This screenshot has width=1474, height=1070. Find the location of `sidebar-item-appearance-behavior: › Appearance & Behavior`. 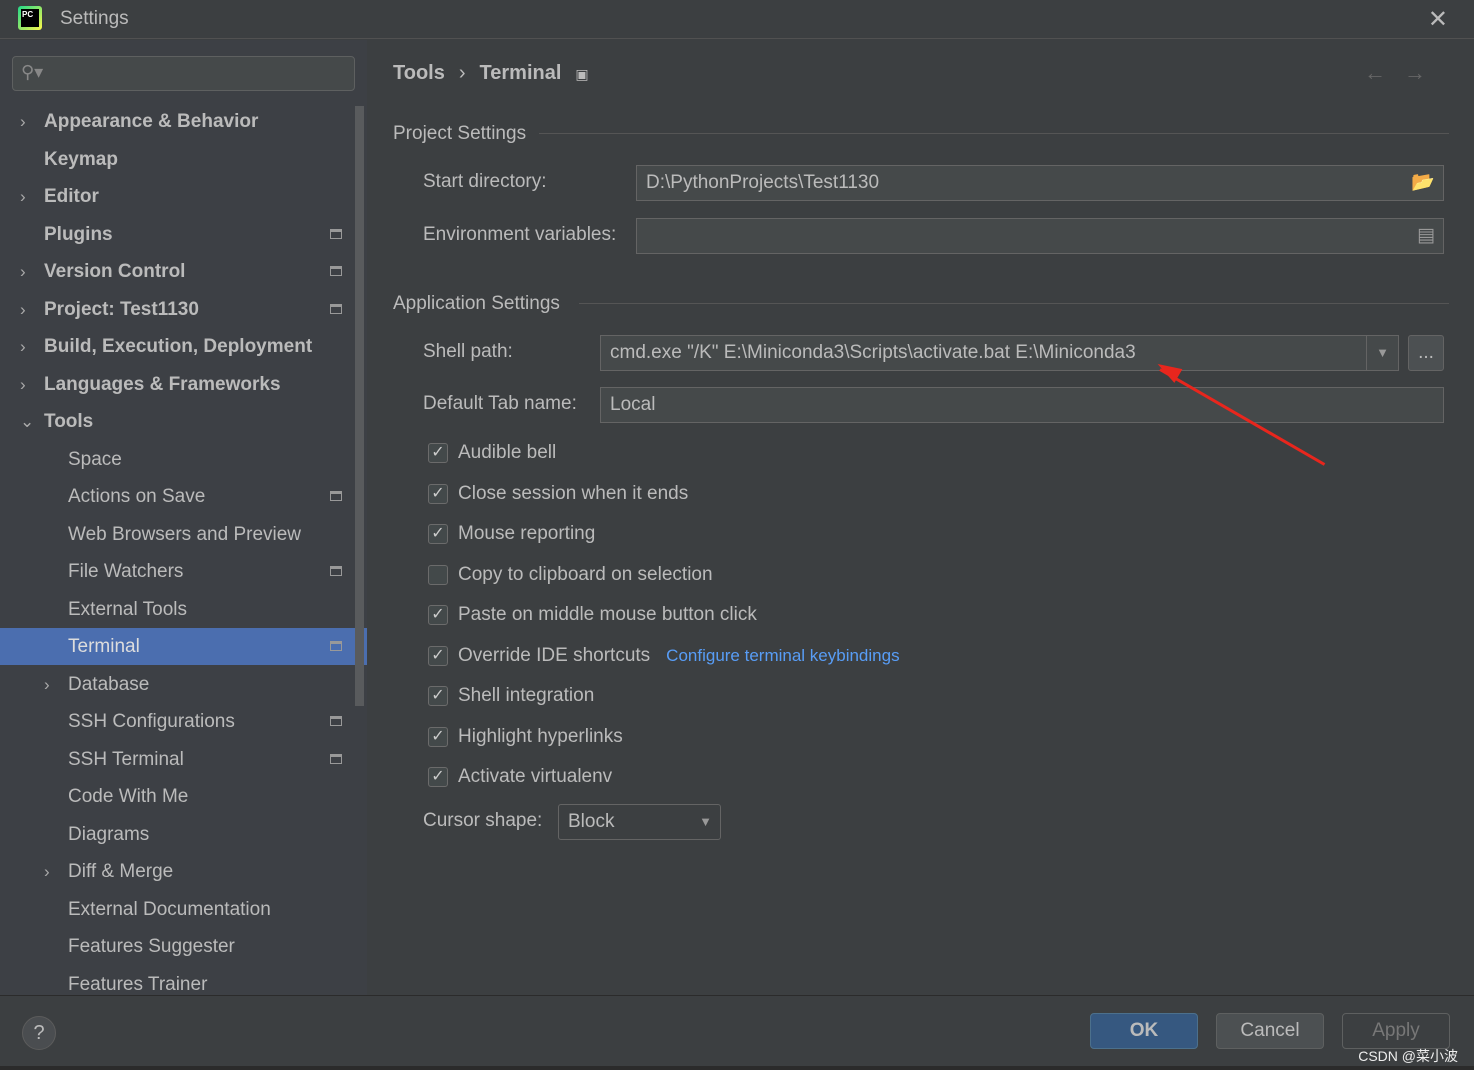

sidebar-item-appearance-behavior: › Appearance & Behavior is located at coordinates (183, 121).